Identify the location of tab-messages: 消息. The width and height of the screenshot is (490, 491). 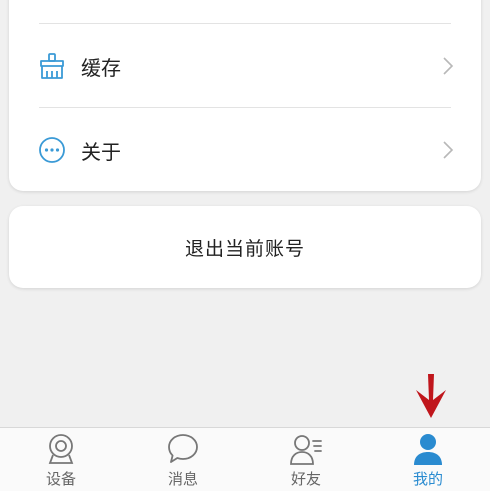
(183, 459).